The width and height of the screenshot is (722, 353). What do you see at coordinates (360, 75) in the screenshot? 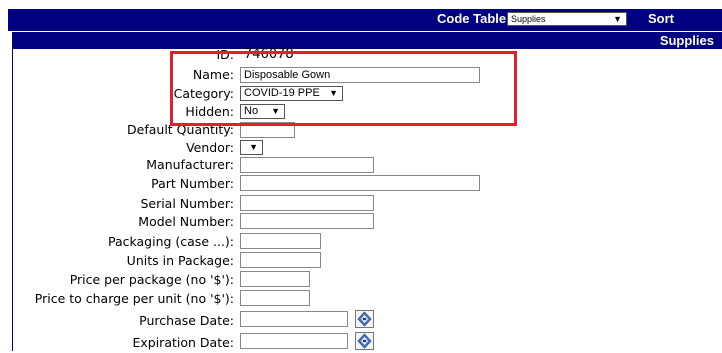
I see `name-input: Disposable Gown` at bounding box center [360, 75].